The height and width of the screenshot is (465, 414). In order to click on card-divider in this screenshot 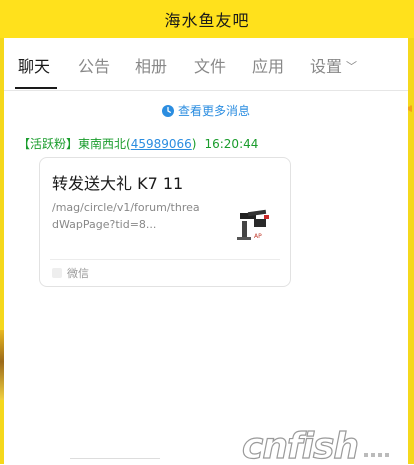, I will do `click(165, 259)`.